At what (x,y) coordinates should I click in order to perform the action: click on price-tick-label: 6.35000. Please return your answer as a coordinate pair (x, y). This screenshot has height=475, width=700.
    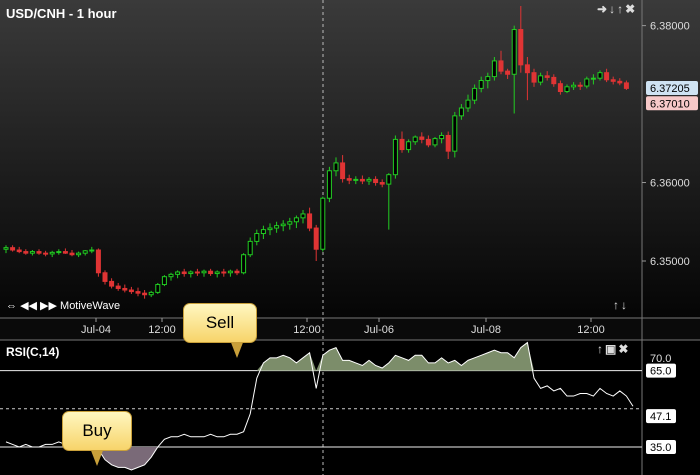
    Looking at the image, I should click on (670, 262).